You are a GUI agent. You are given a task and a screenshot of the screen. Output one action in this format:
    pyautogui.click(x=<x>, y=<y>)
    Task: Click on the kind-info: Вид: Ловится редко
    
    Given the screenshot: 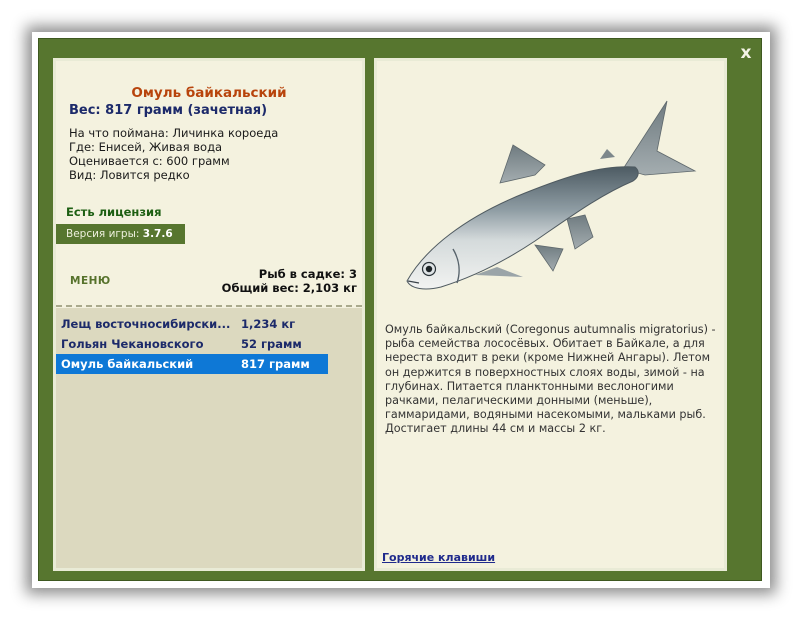 What is the action you would take?
    pyautogui.click(x=129, y=175)
    